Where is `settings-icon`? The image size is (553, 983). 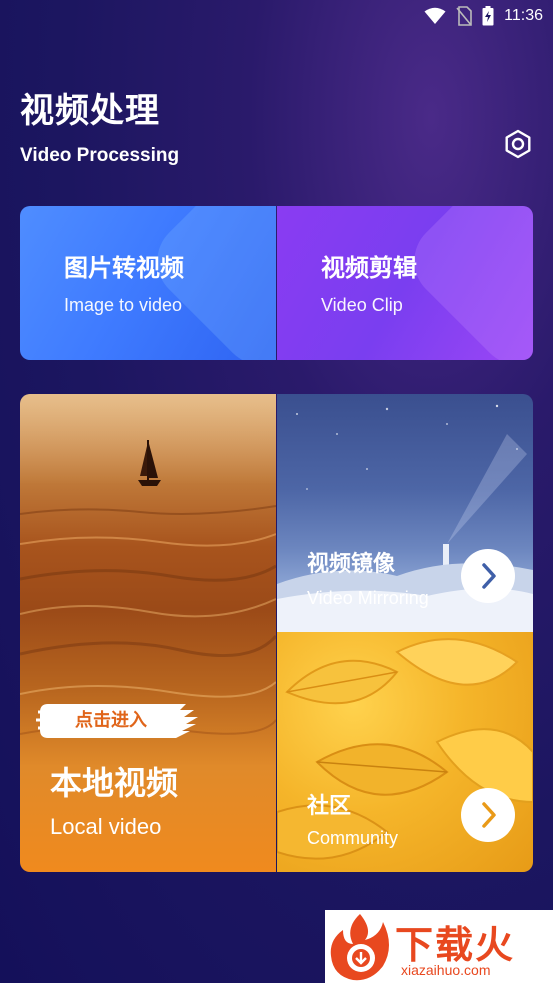
settings-icon is located at coordinates (518, 144).